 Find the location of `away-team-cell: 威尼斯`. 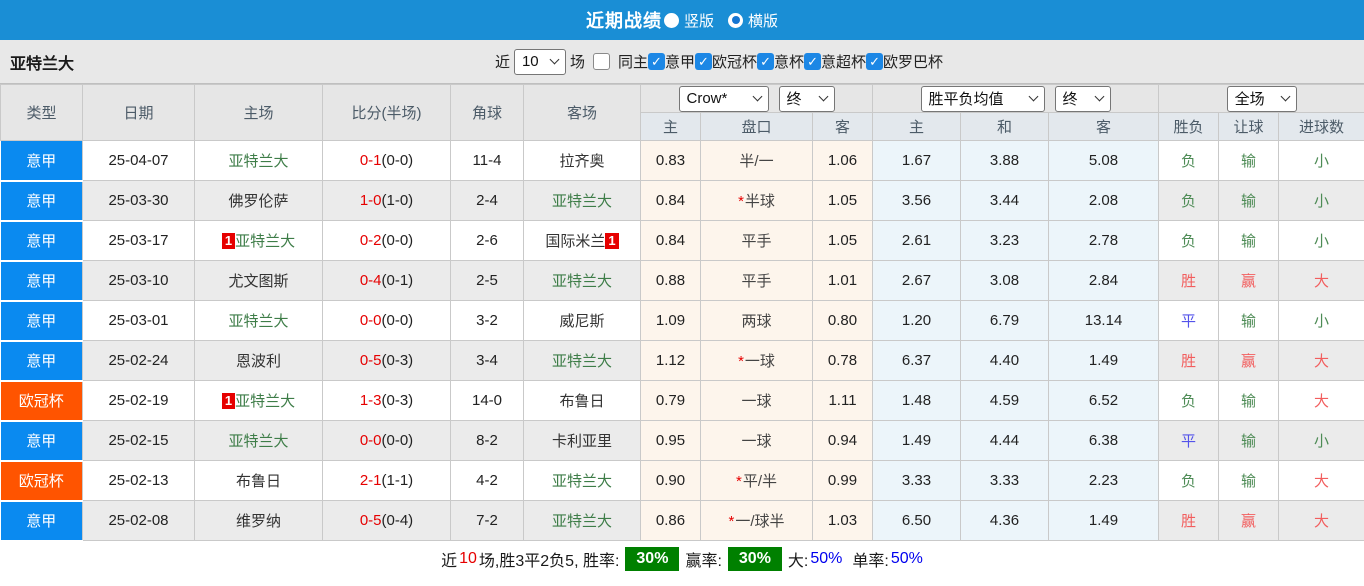

away-team-cell: 威尼斯 is located at coordinates (582, 320).